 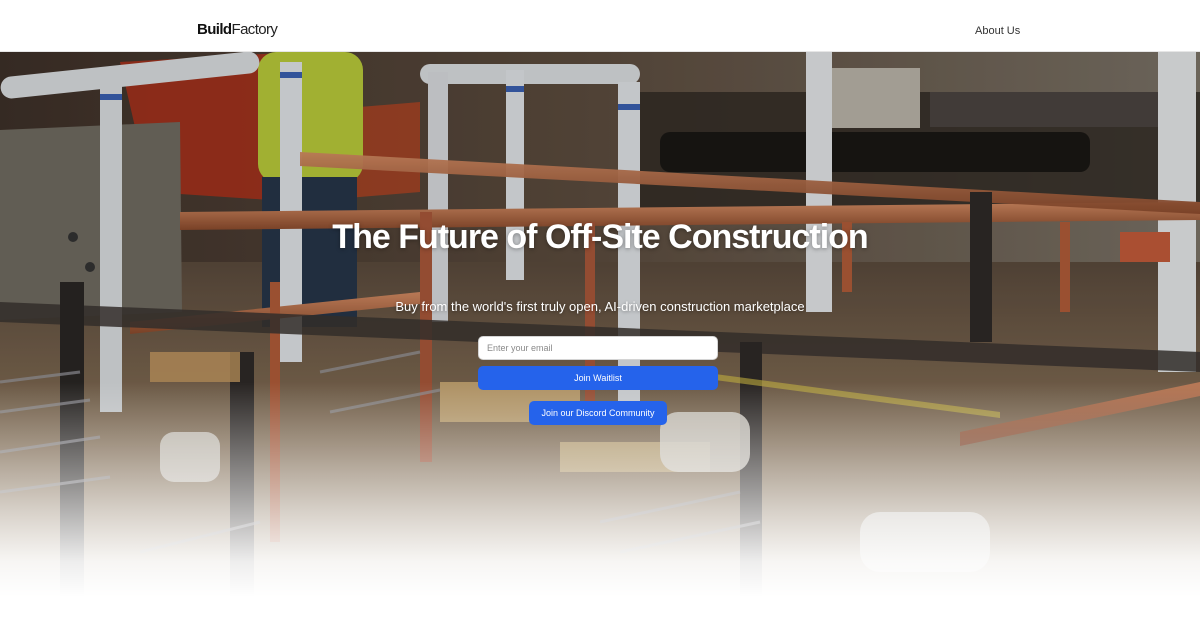 I want to click on hero-title: The Future of Off-Site Construction, so click(x=600, y=237).